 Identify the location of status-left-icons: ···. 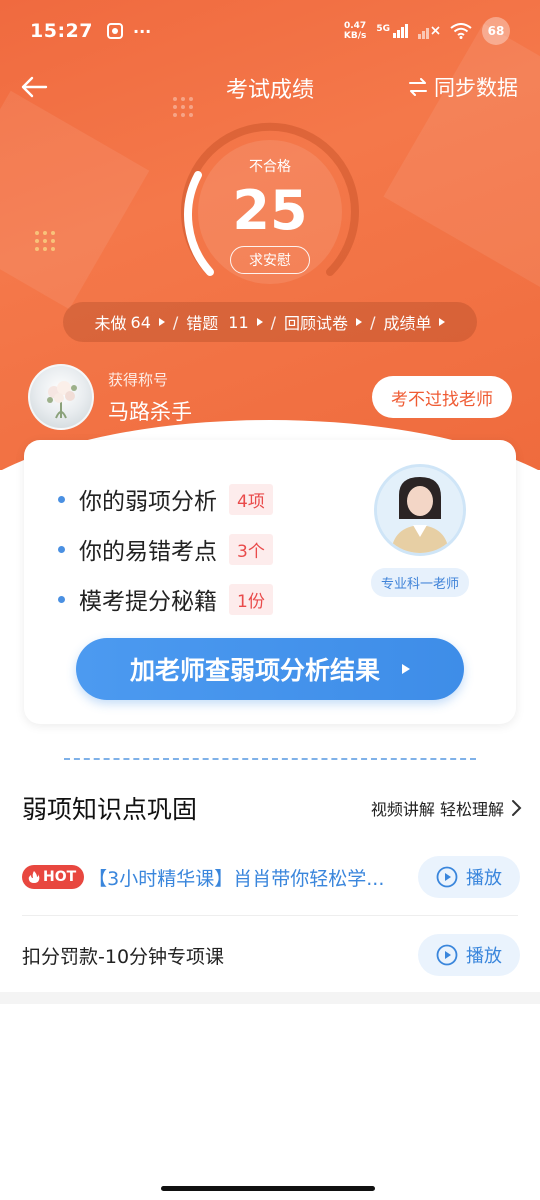
(129, 31).